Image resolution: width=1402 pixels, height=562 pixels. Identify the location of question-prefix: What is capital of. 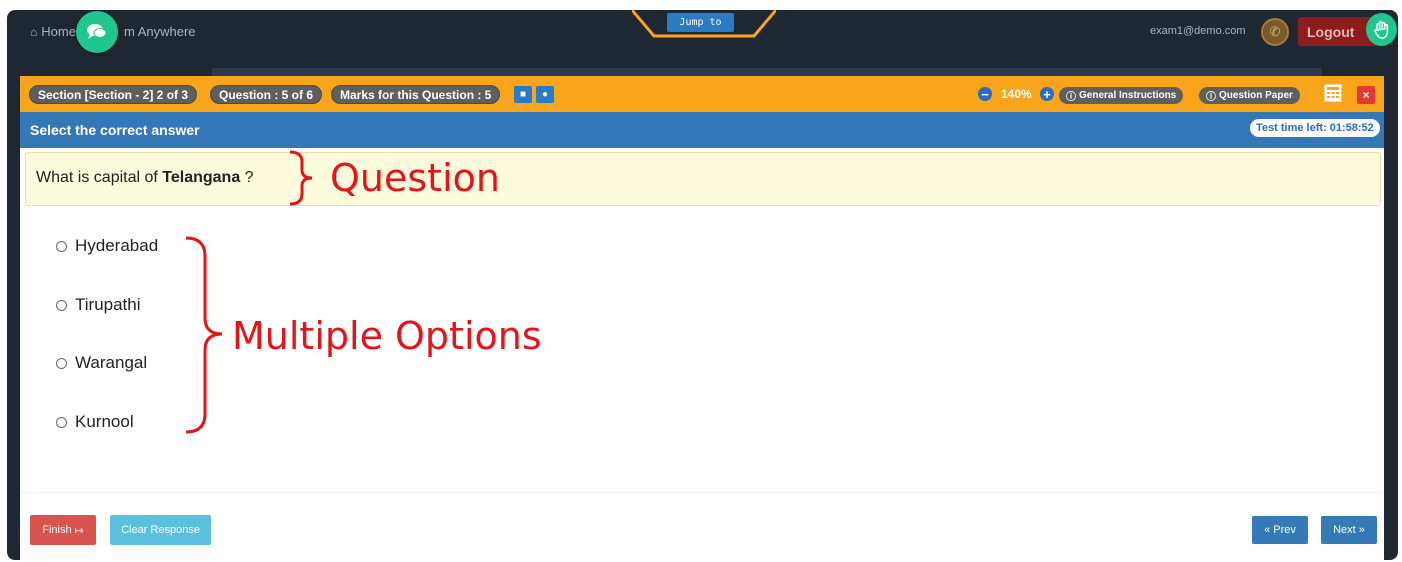
(99, 177).